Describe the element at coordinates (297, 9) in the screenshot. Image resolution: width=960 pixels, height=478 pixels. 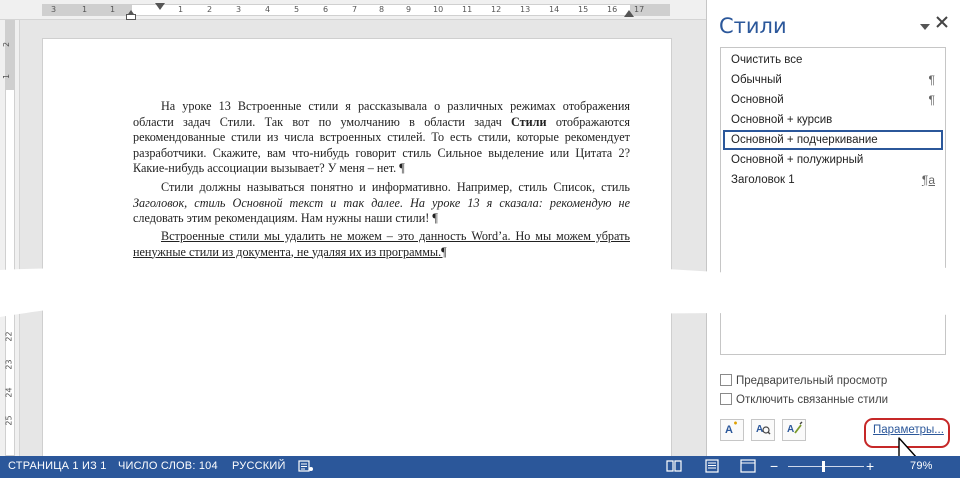
I see `ruler-tick: 5` at that location.